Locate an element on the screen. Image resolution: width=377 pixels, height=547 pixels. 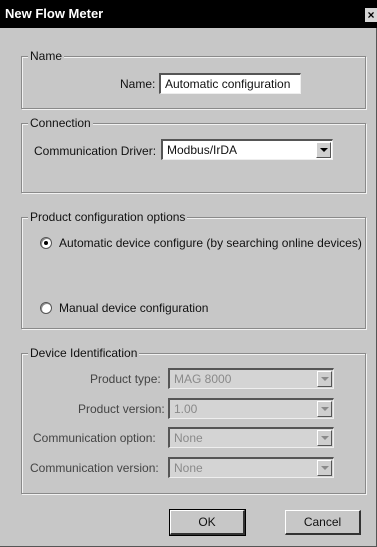
product-type-value: MAG 8000 is located at coordinates (203, 379).